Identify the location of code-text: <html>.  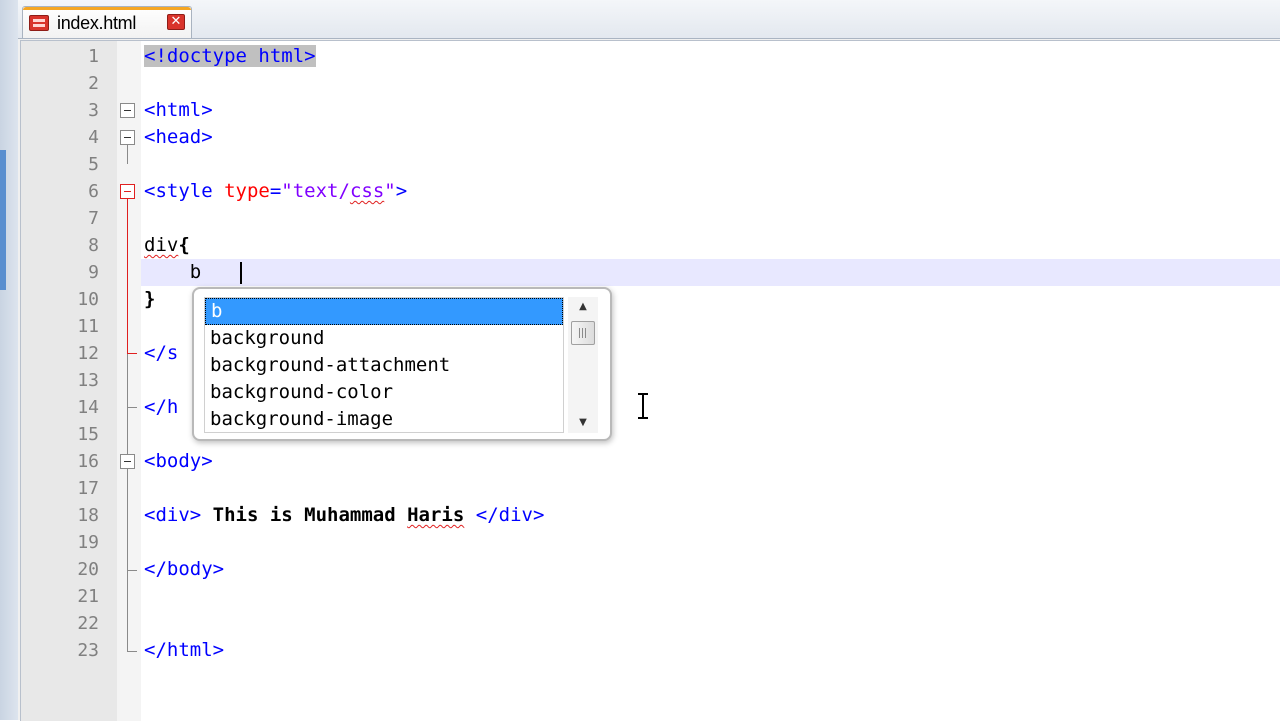
(178, 110).